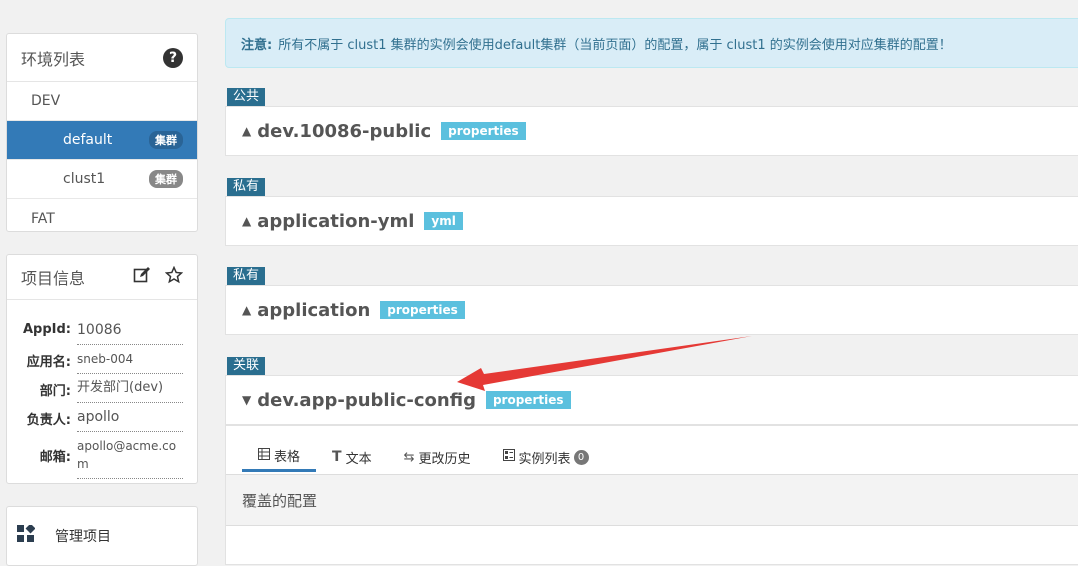  Describe the element at coordinates (443, 221) in the screenshot. I see `format-badge: yml` at that location.